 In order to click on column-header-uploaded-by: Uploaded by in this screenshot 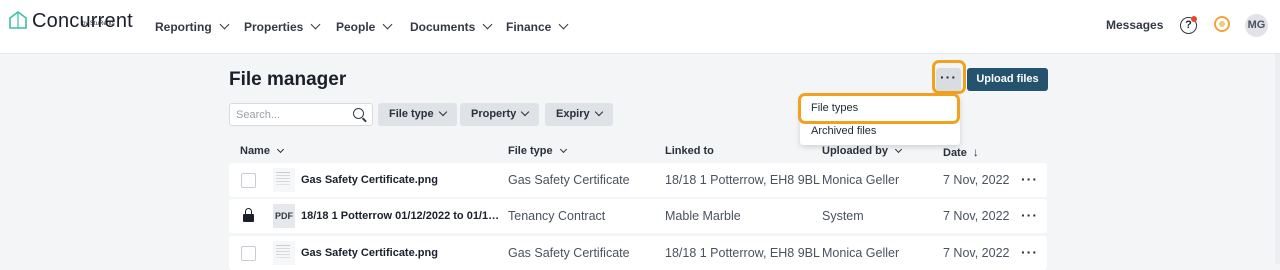, I will do `click(862, 151)`.